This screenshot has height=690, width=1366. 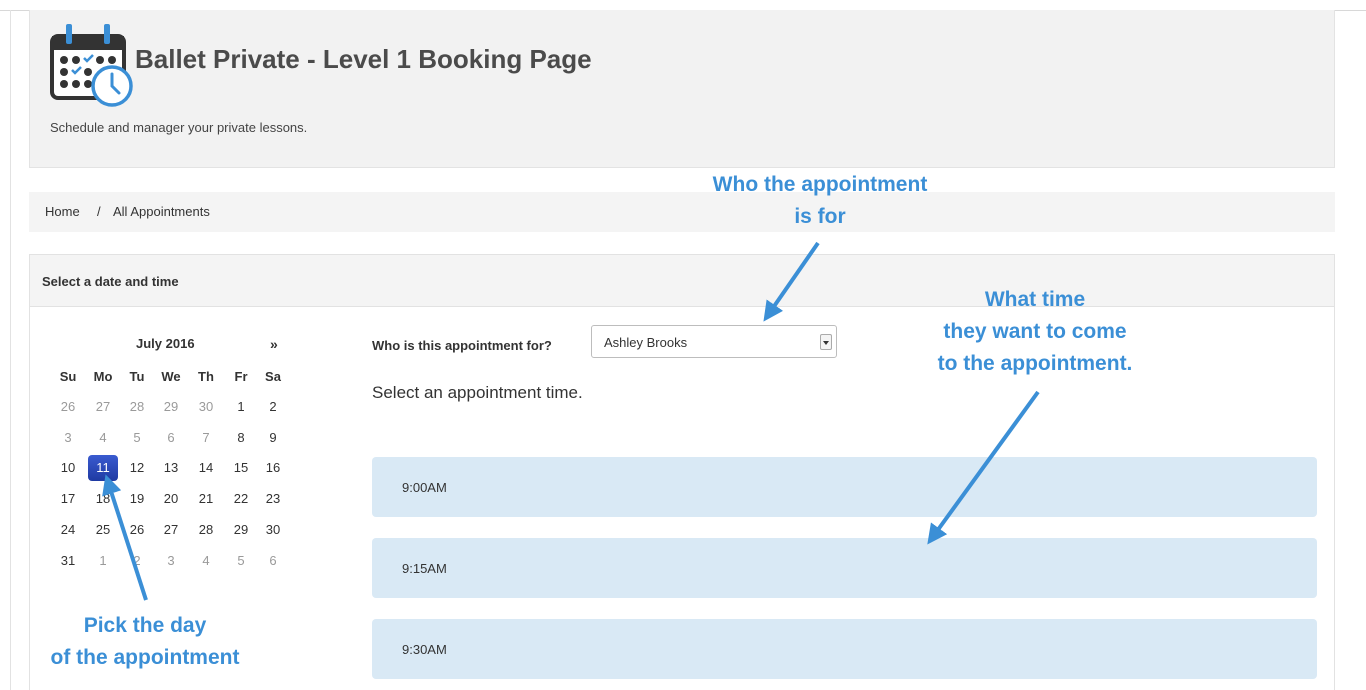 What do you see at coordinates (1035, 299) in the screenshot?
I see `annotation-time-line-1: What time` at bounding box center [1035, 299].